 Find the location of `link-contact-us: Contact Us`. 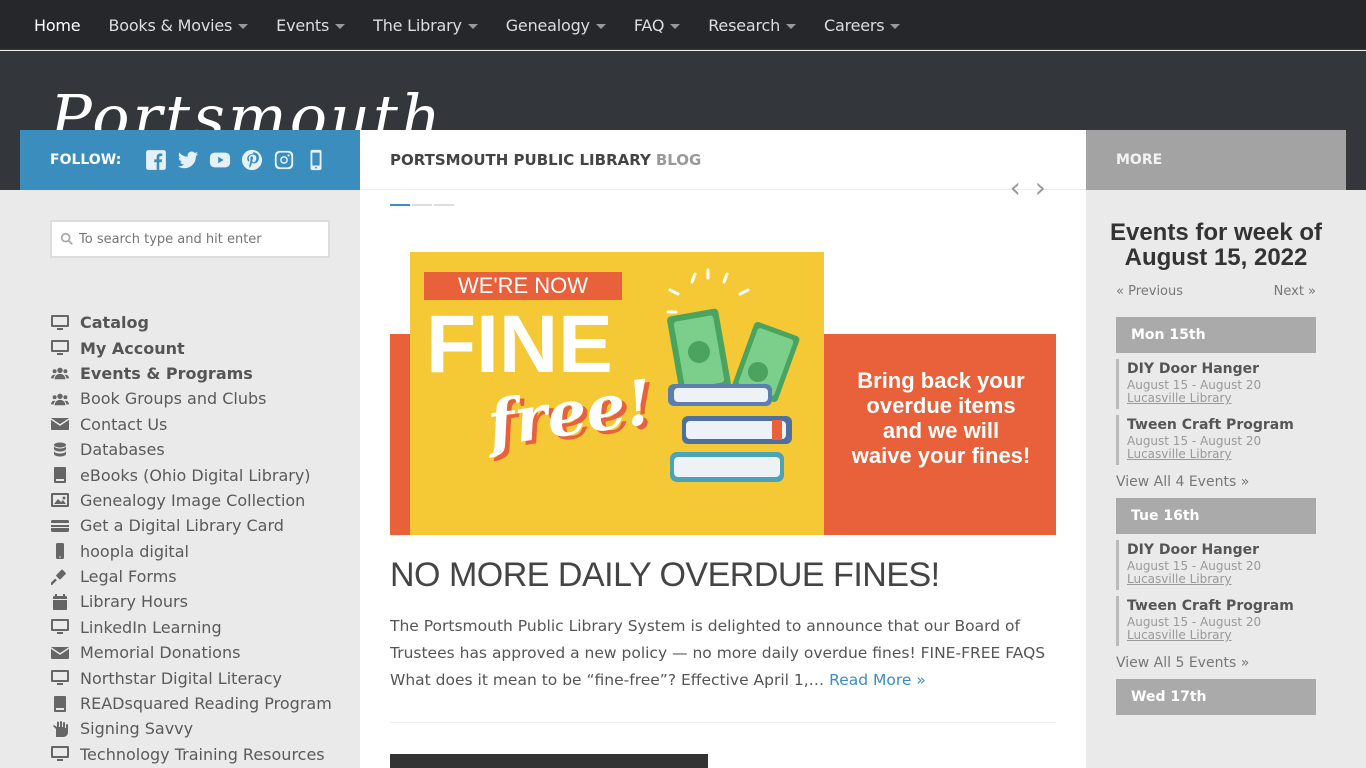

link-contact-us: Contact Us is located at coordinates (205, 424).